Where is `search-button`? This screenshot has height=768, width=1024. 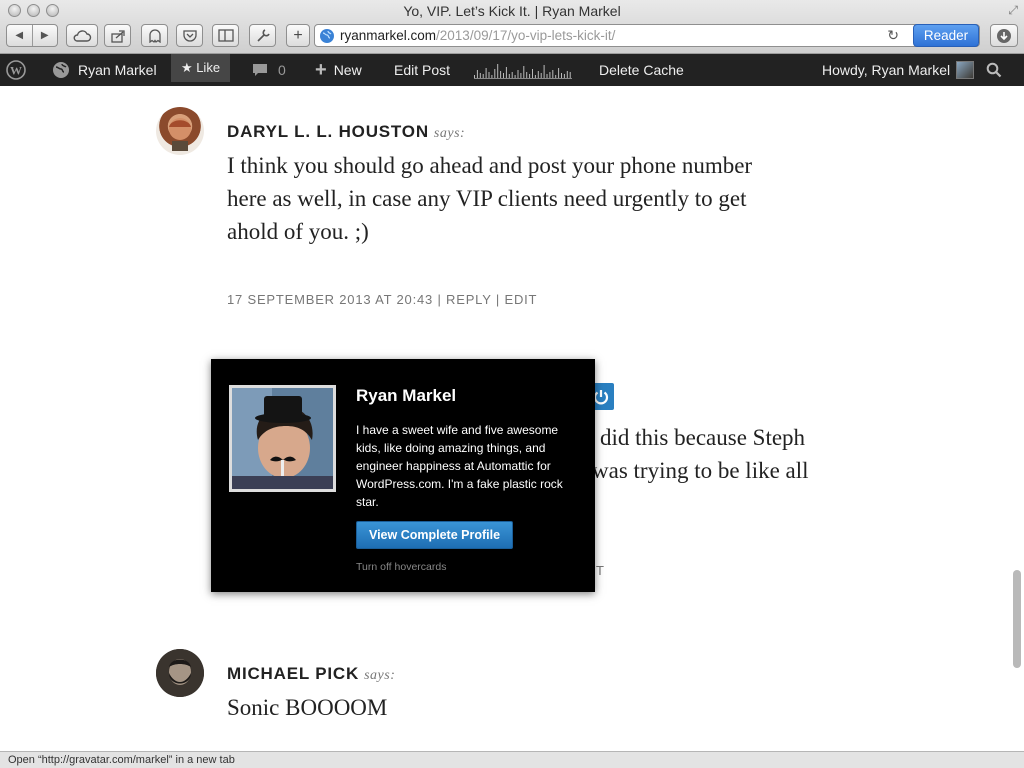 search-button is located at coordinates (994, 70).